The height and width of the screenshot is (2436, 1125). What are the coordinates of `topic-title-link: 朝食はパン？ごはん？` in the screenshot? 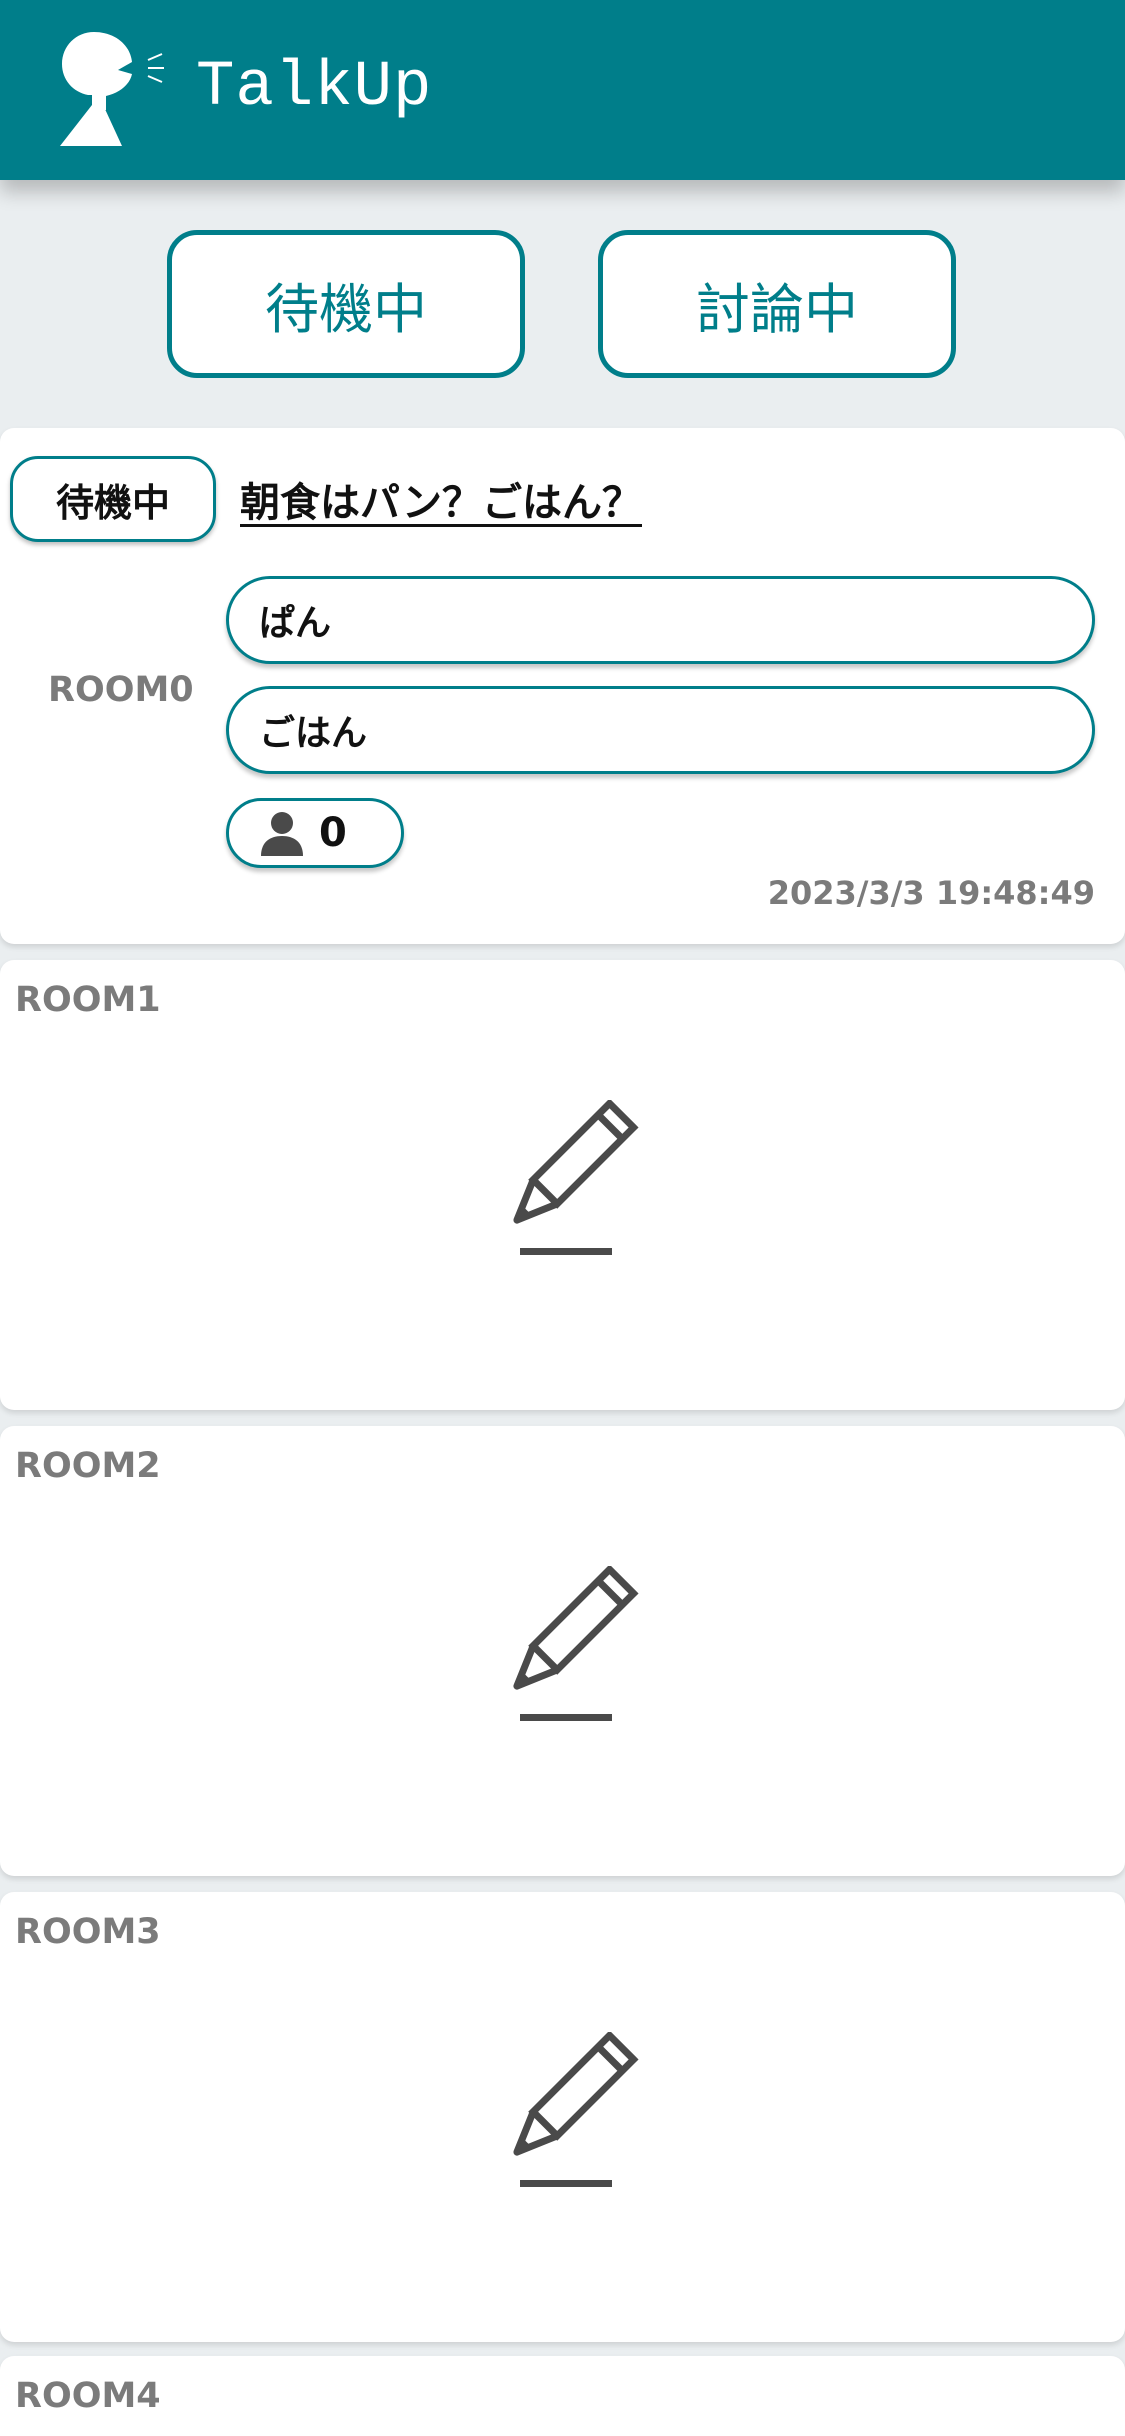 It's located at (441, 499).